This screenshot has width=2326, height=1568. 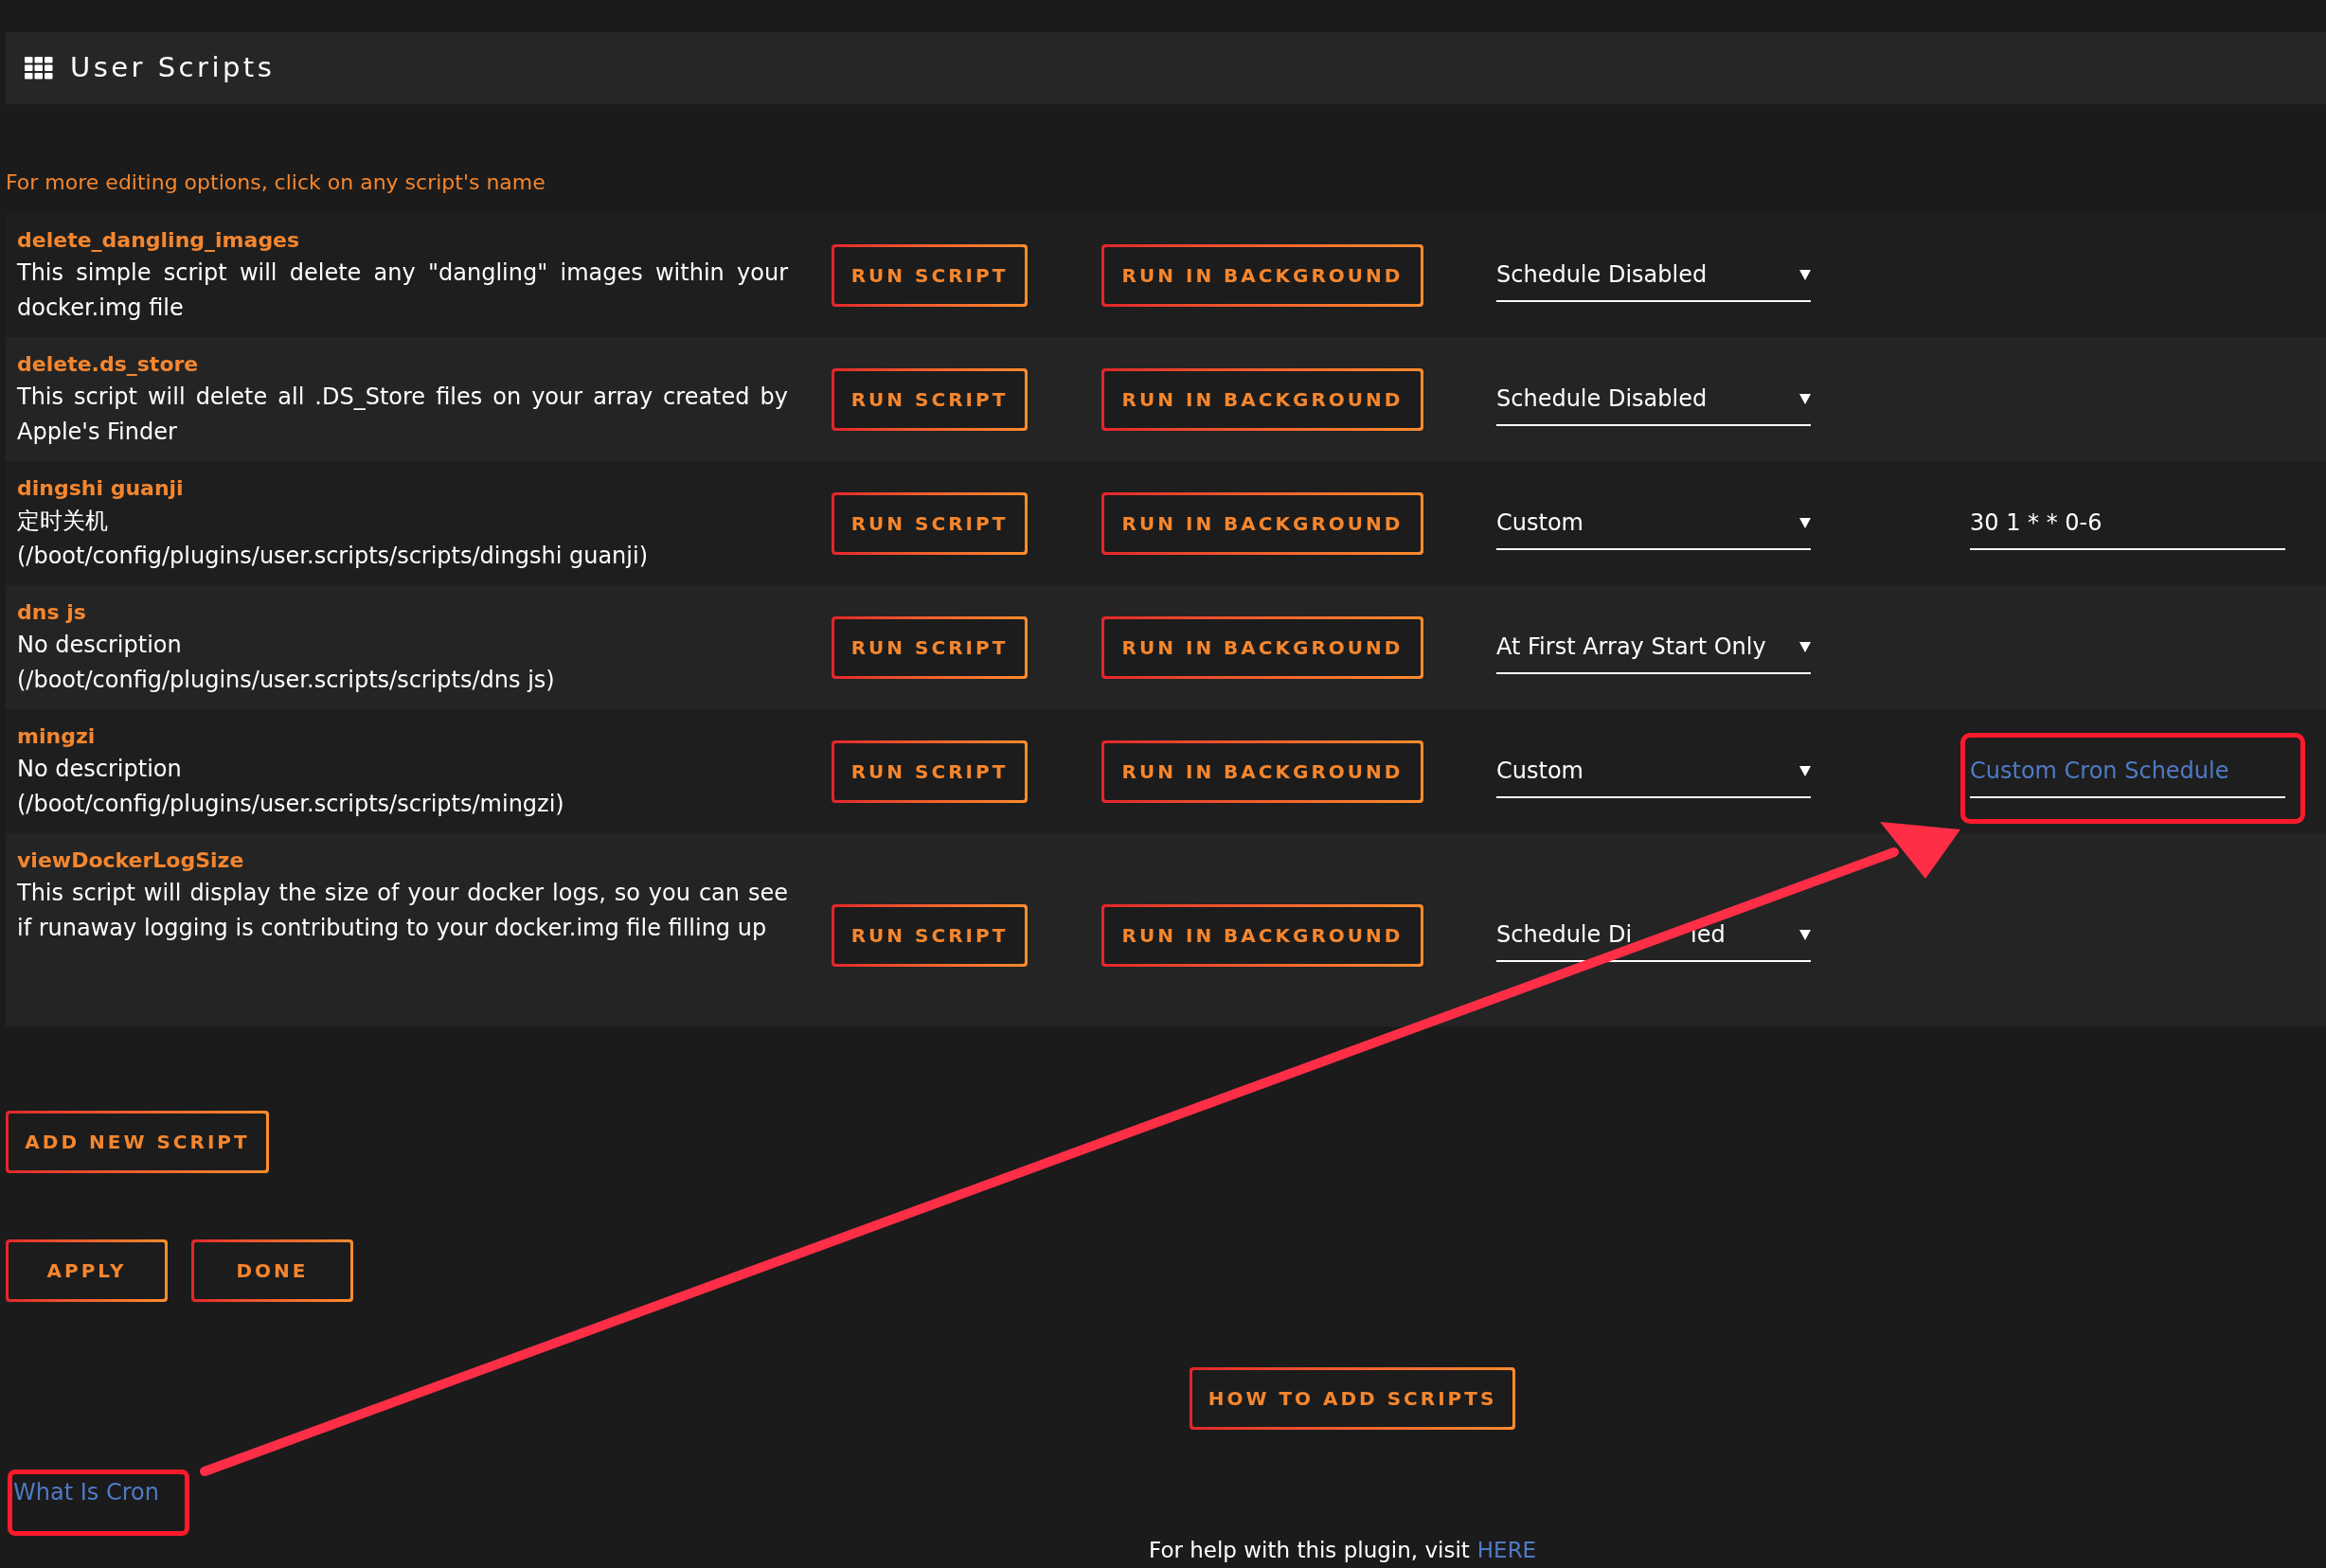 What do you see at coordinates (130, 860) in the screenshot?
I see `script-name: viewDockerLogSize` at bounding box center [130, 860].